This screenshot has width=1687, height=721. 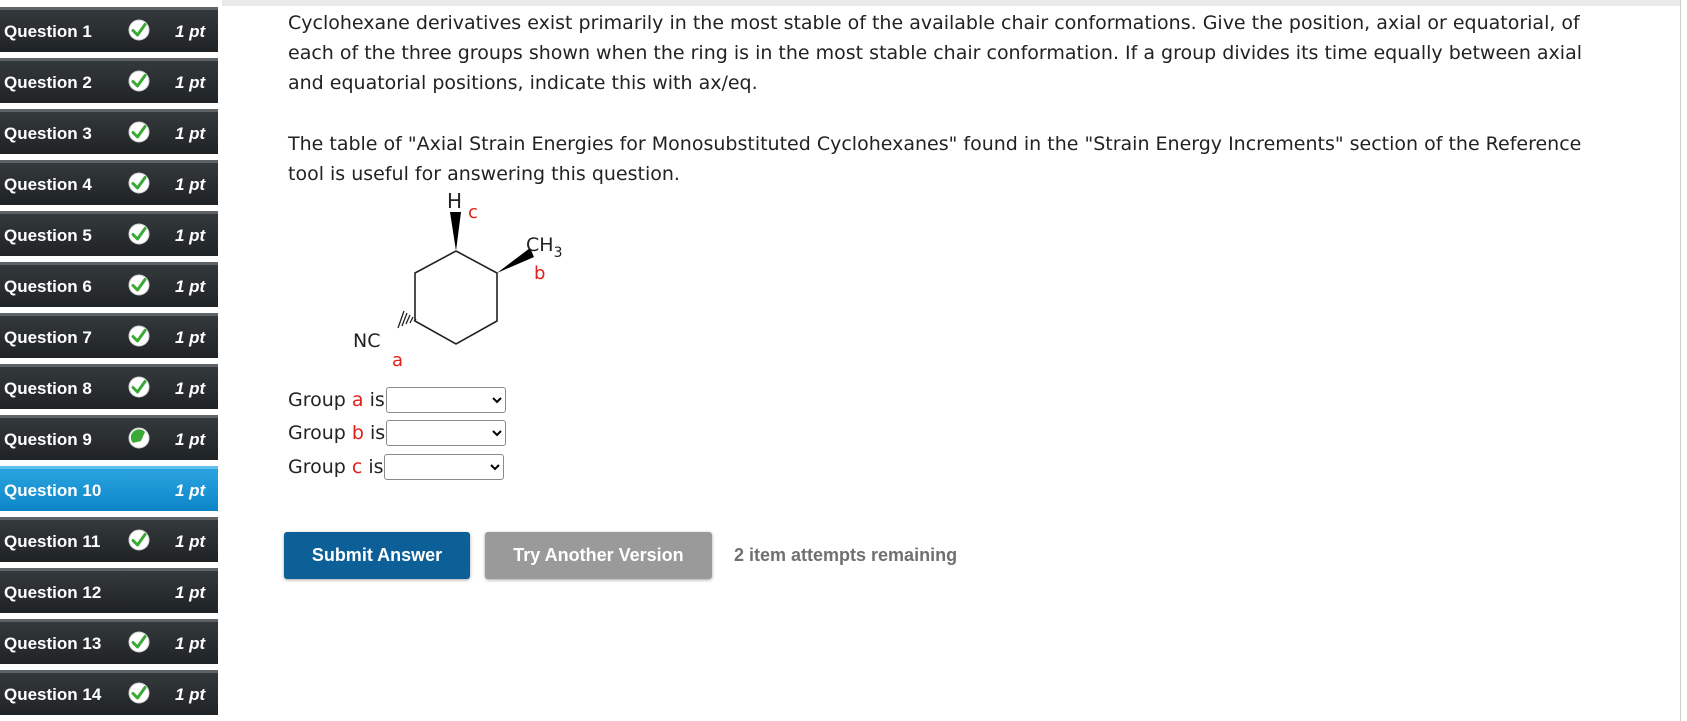 What do you see at coordinates (48, 286) in the screenshot?
I see `question-nav-label: Question 6` at bounding box center [48, 286].